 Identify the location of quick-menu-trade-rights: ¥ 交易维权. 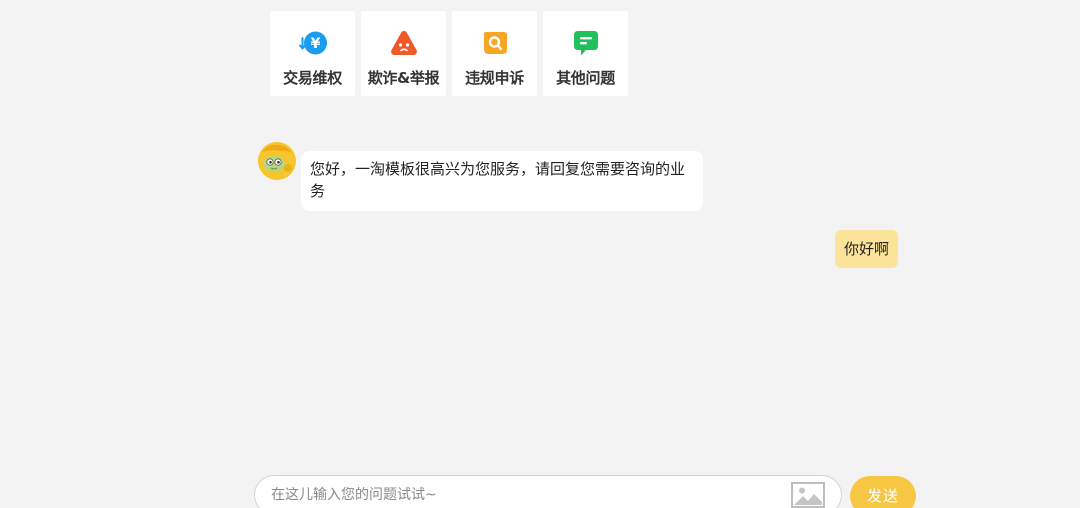
(312, 53).